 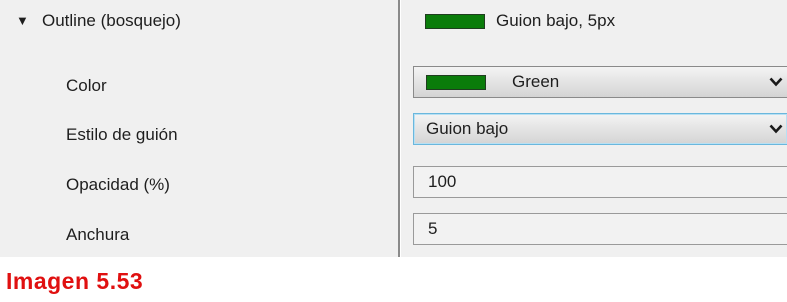 I want to click on width-value: 5, so click(x=433, y=228).